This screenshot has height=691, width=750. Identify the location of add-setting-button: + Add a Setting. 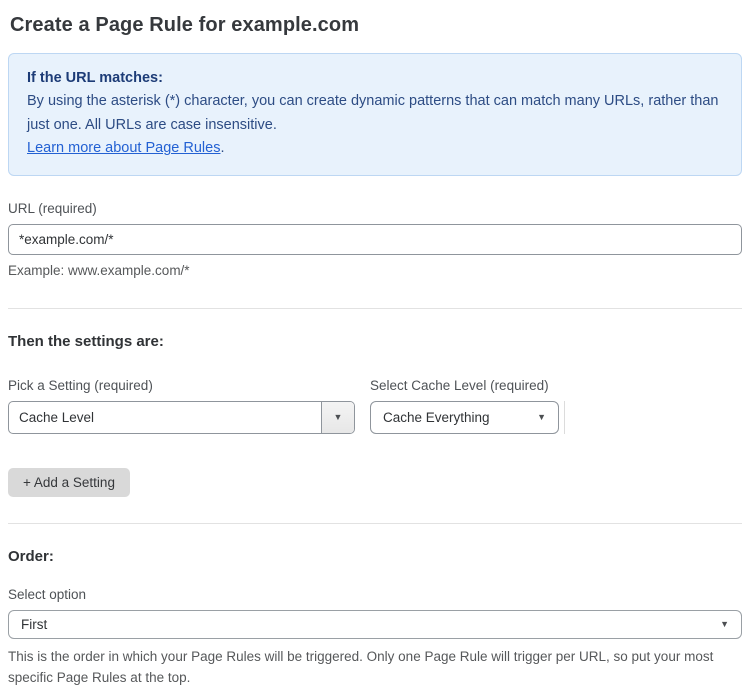
(69, 482).